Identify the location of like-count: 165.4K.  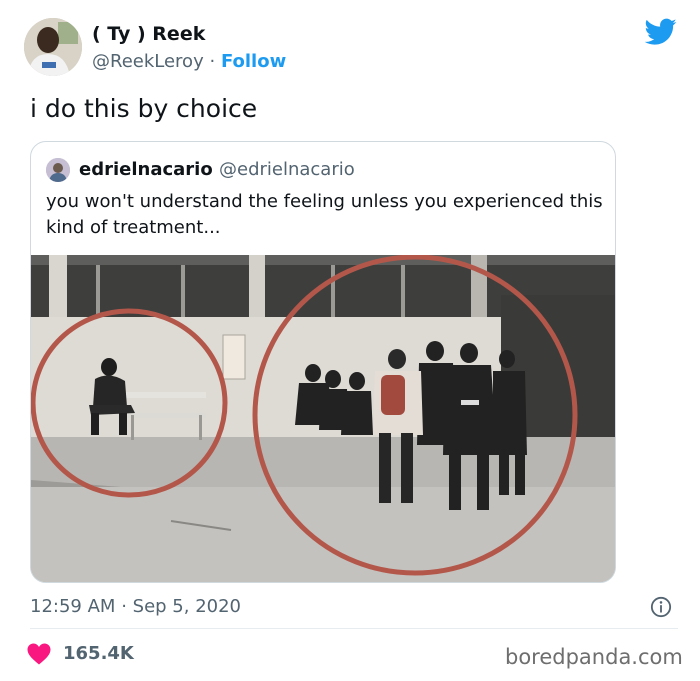
(98, 653).